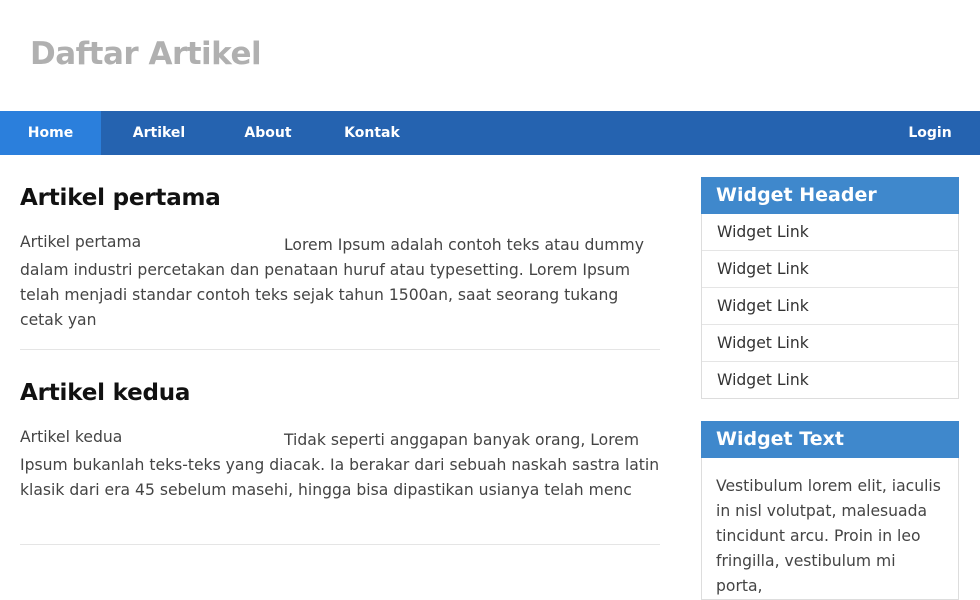  Describe the element at coordinates (146, 54) in the screenshot. I see `site-title: Daftar Artikel` at that location.